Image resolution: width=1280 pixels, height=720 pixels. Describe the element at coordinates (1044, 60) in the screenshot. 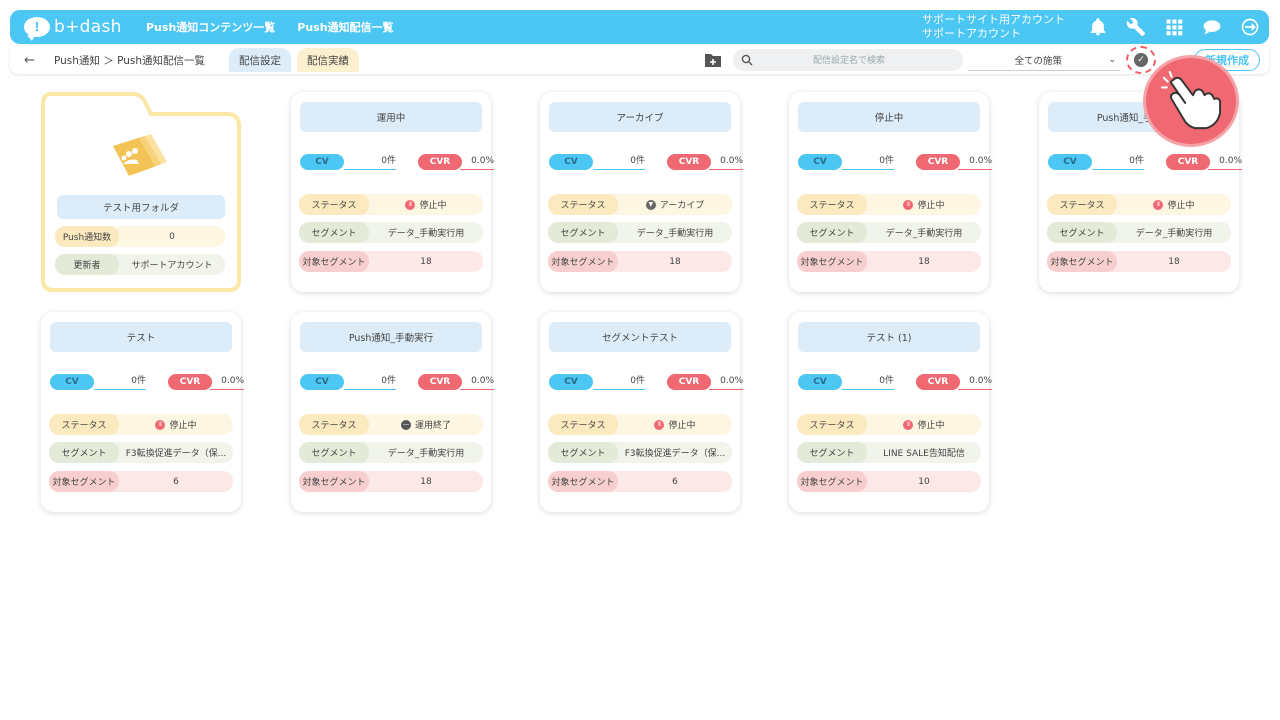

I see `measure-filter-select: 全ての施策 ⌄` at that location.